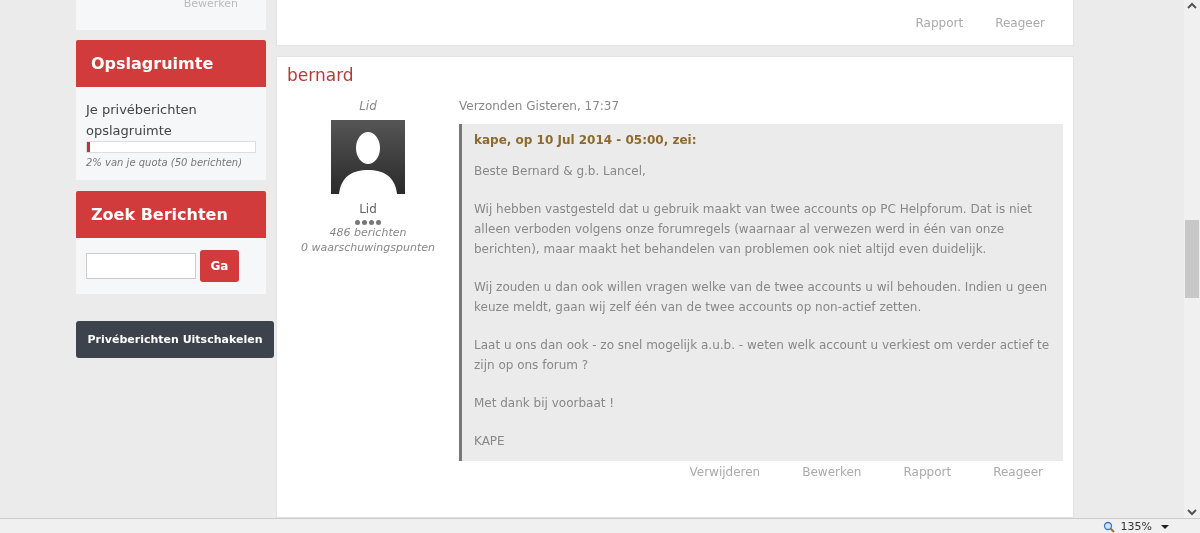  What do you see at coordinates (368, 247) in the screenshot?
I see `warning-points: 0 waarschuwingspunten` at bounding box center [368, 247].